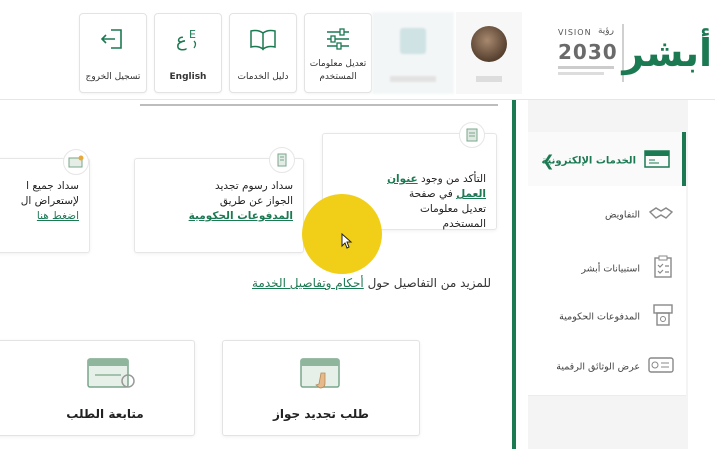 This screenshot has width=715, height=449. Describe the element at coordinates (548, 160) in the screenshot. I see `chevron-left-icon: ❮` at that location.